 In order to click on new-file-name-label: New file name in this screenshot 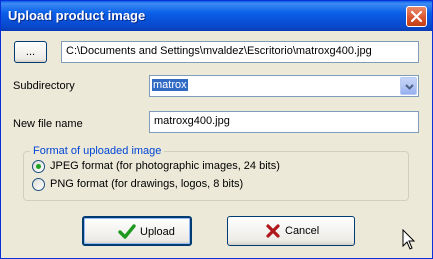, I will do `click(48, 124)`.